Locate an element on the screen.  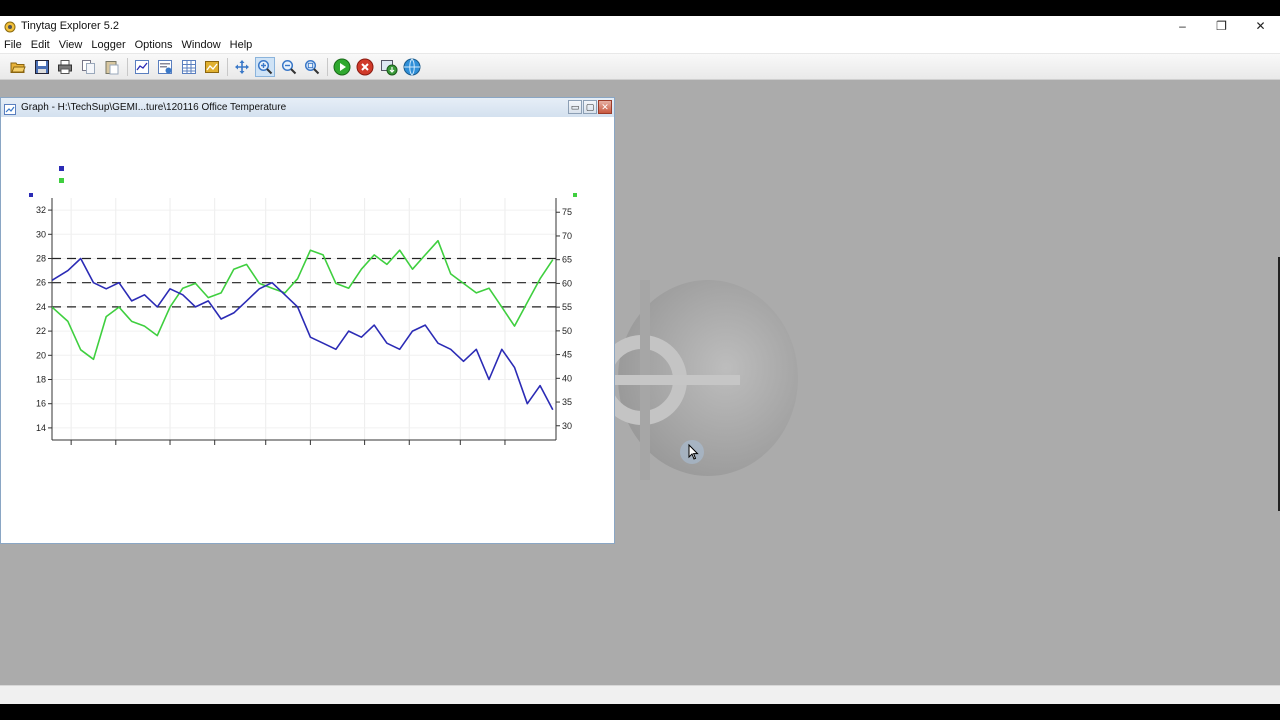
open-file-icon is located at coordinates (18, 67).